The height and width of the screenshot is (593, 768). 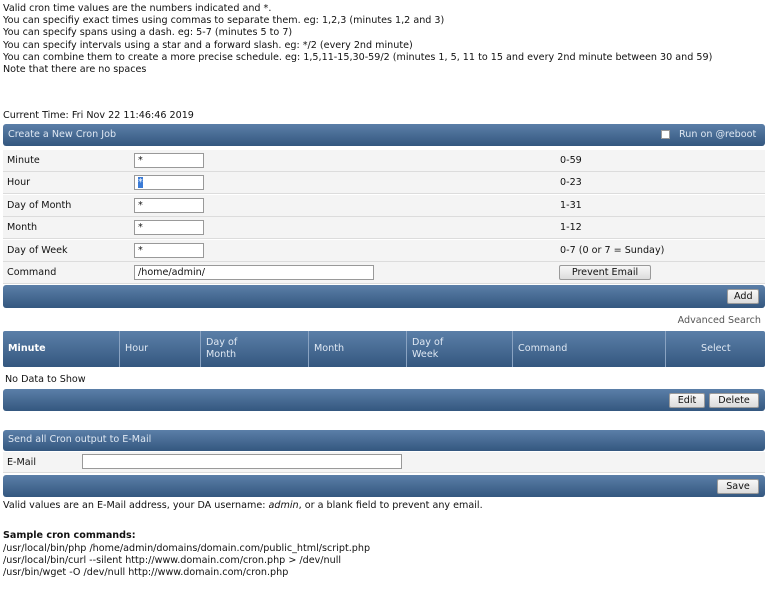 I want to click on empty-table-message: No Data to Show, so click(x=45, y=379).